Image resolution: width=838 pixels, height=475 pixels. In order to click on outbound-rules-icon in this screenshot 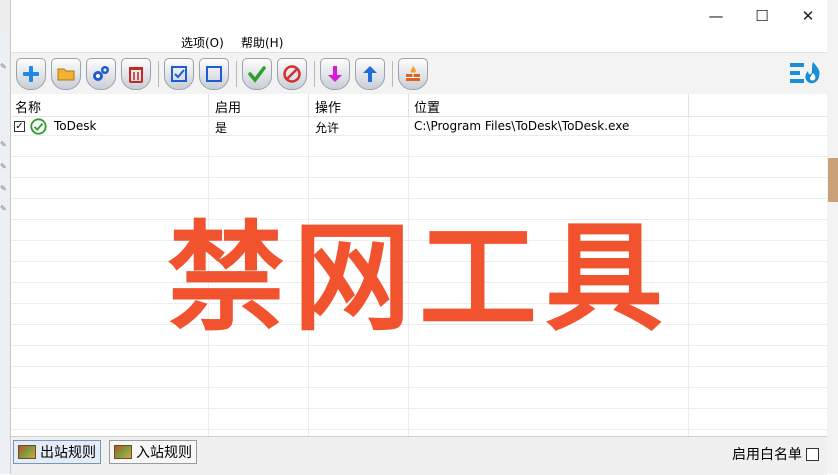, I will do `click(27, 452)`.